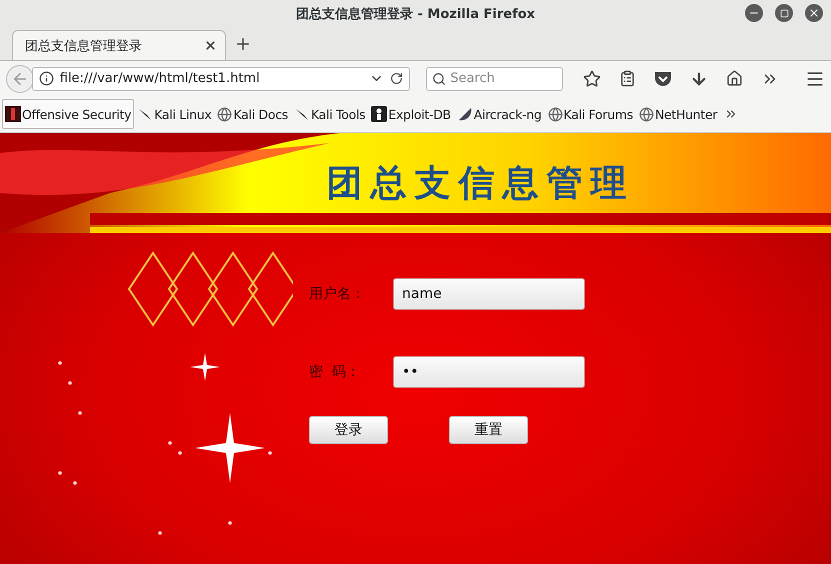  Describe the element at coordinates (494, 78) in the screenshot. I see `search-field: Search` at that location.